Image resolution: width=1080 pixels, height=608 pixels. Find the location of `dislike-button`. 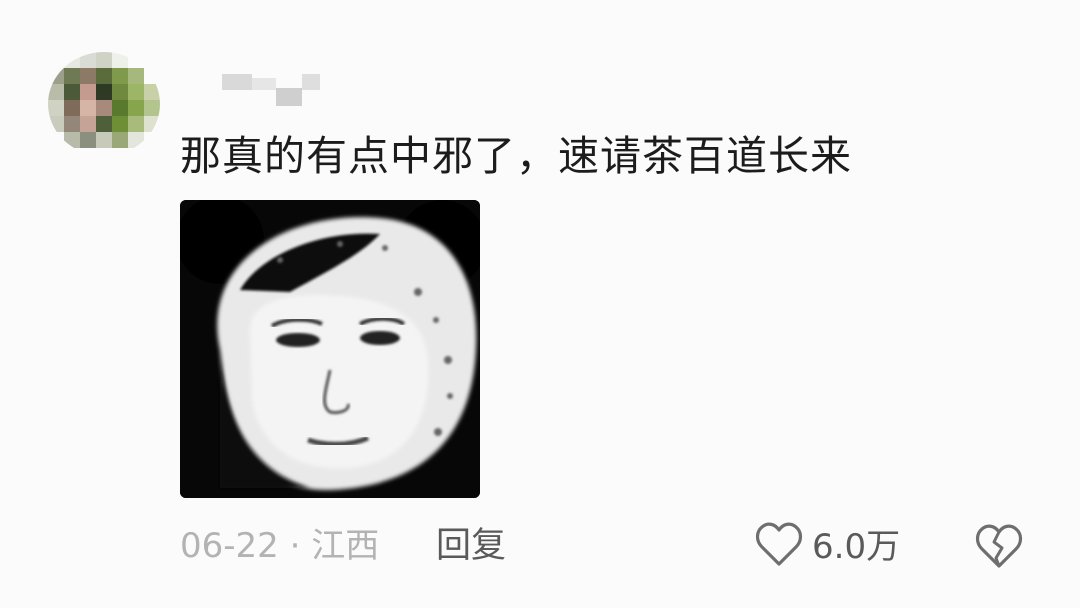

dislike-button is located at coordinates (999, 546).